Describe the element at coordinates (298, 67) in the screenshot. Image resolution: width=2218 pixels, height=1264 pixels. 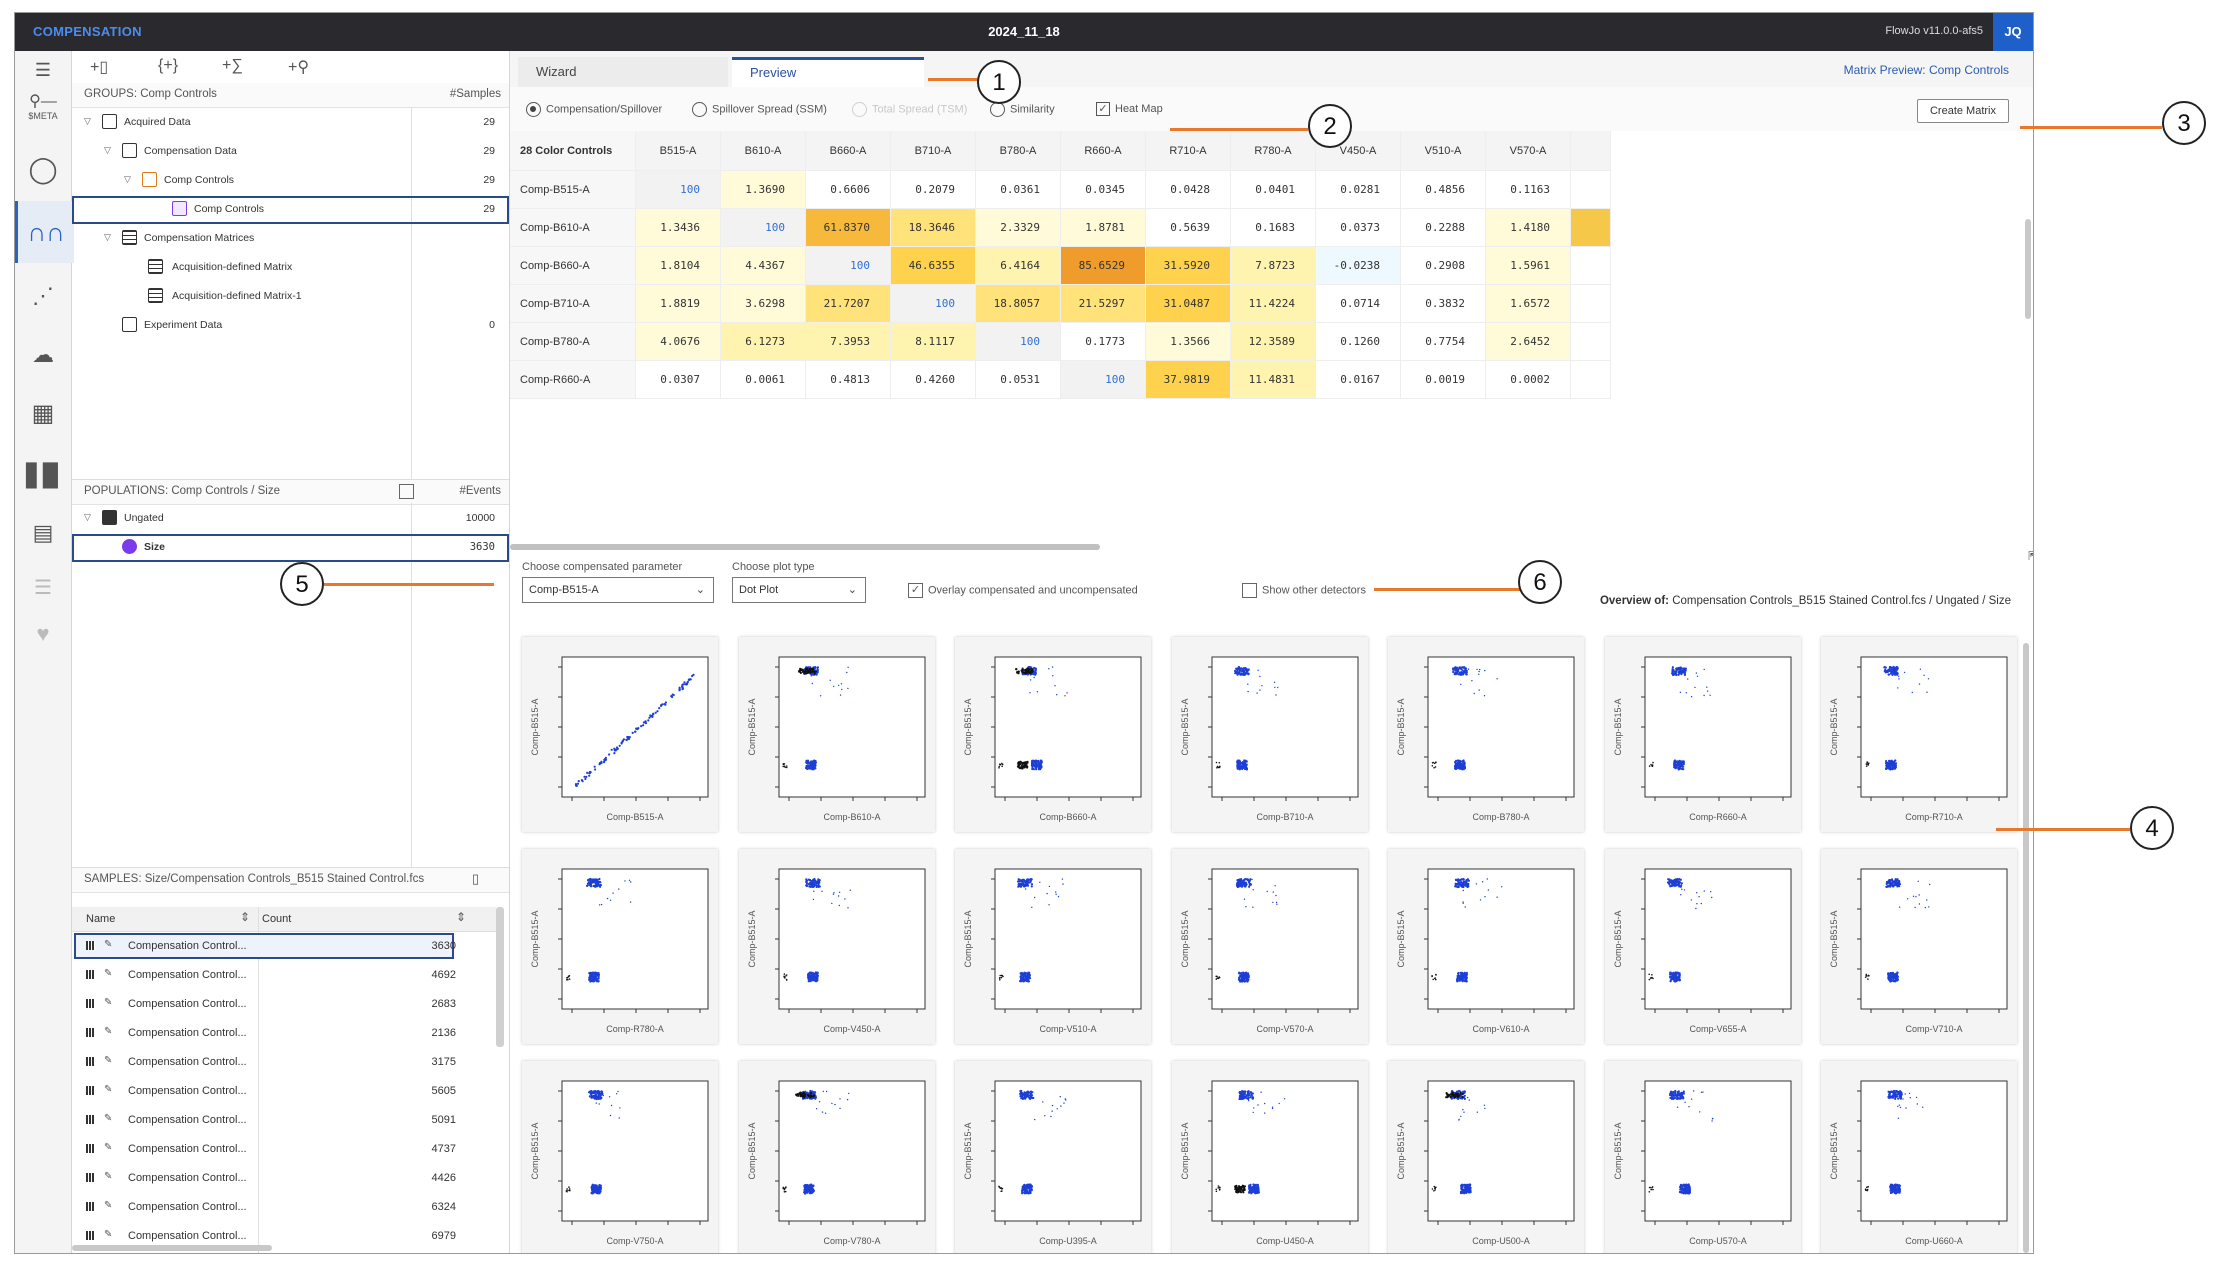
I see `add-pin-icon: +⚲` at that location.